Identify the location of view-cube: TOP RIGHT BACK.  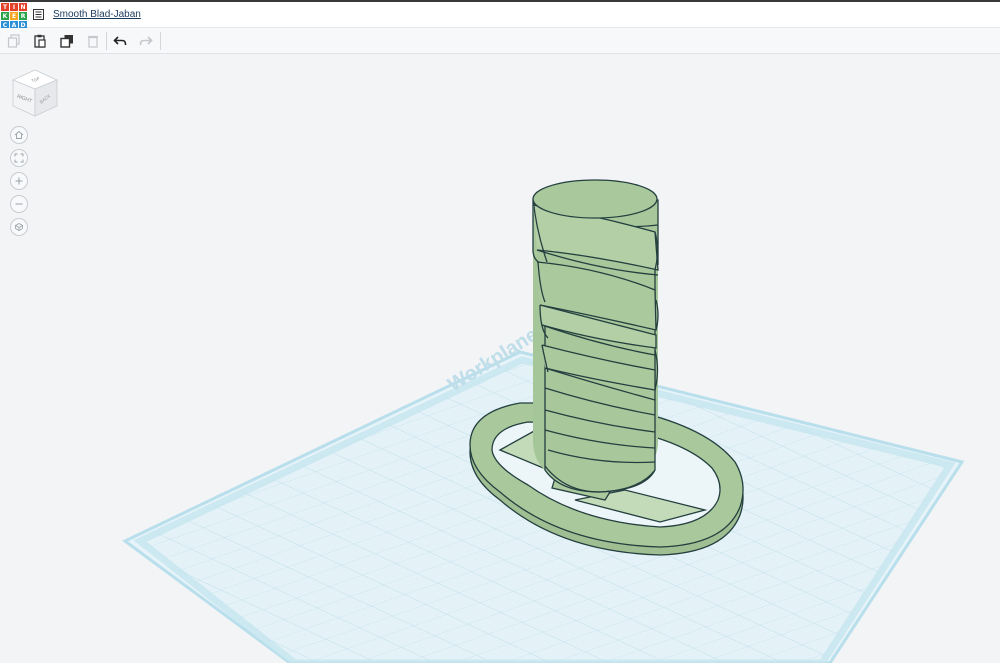
(35, 94).